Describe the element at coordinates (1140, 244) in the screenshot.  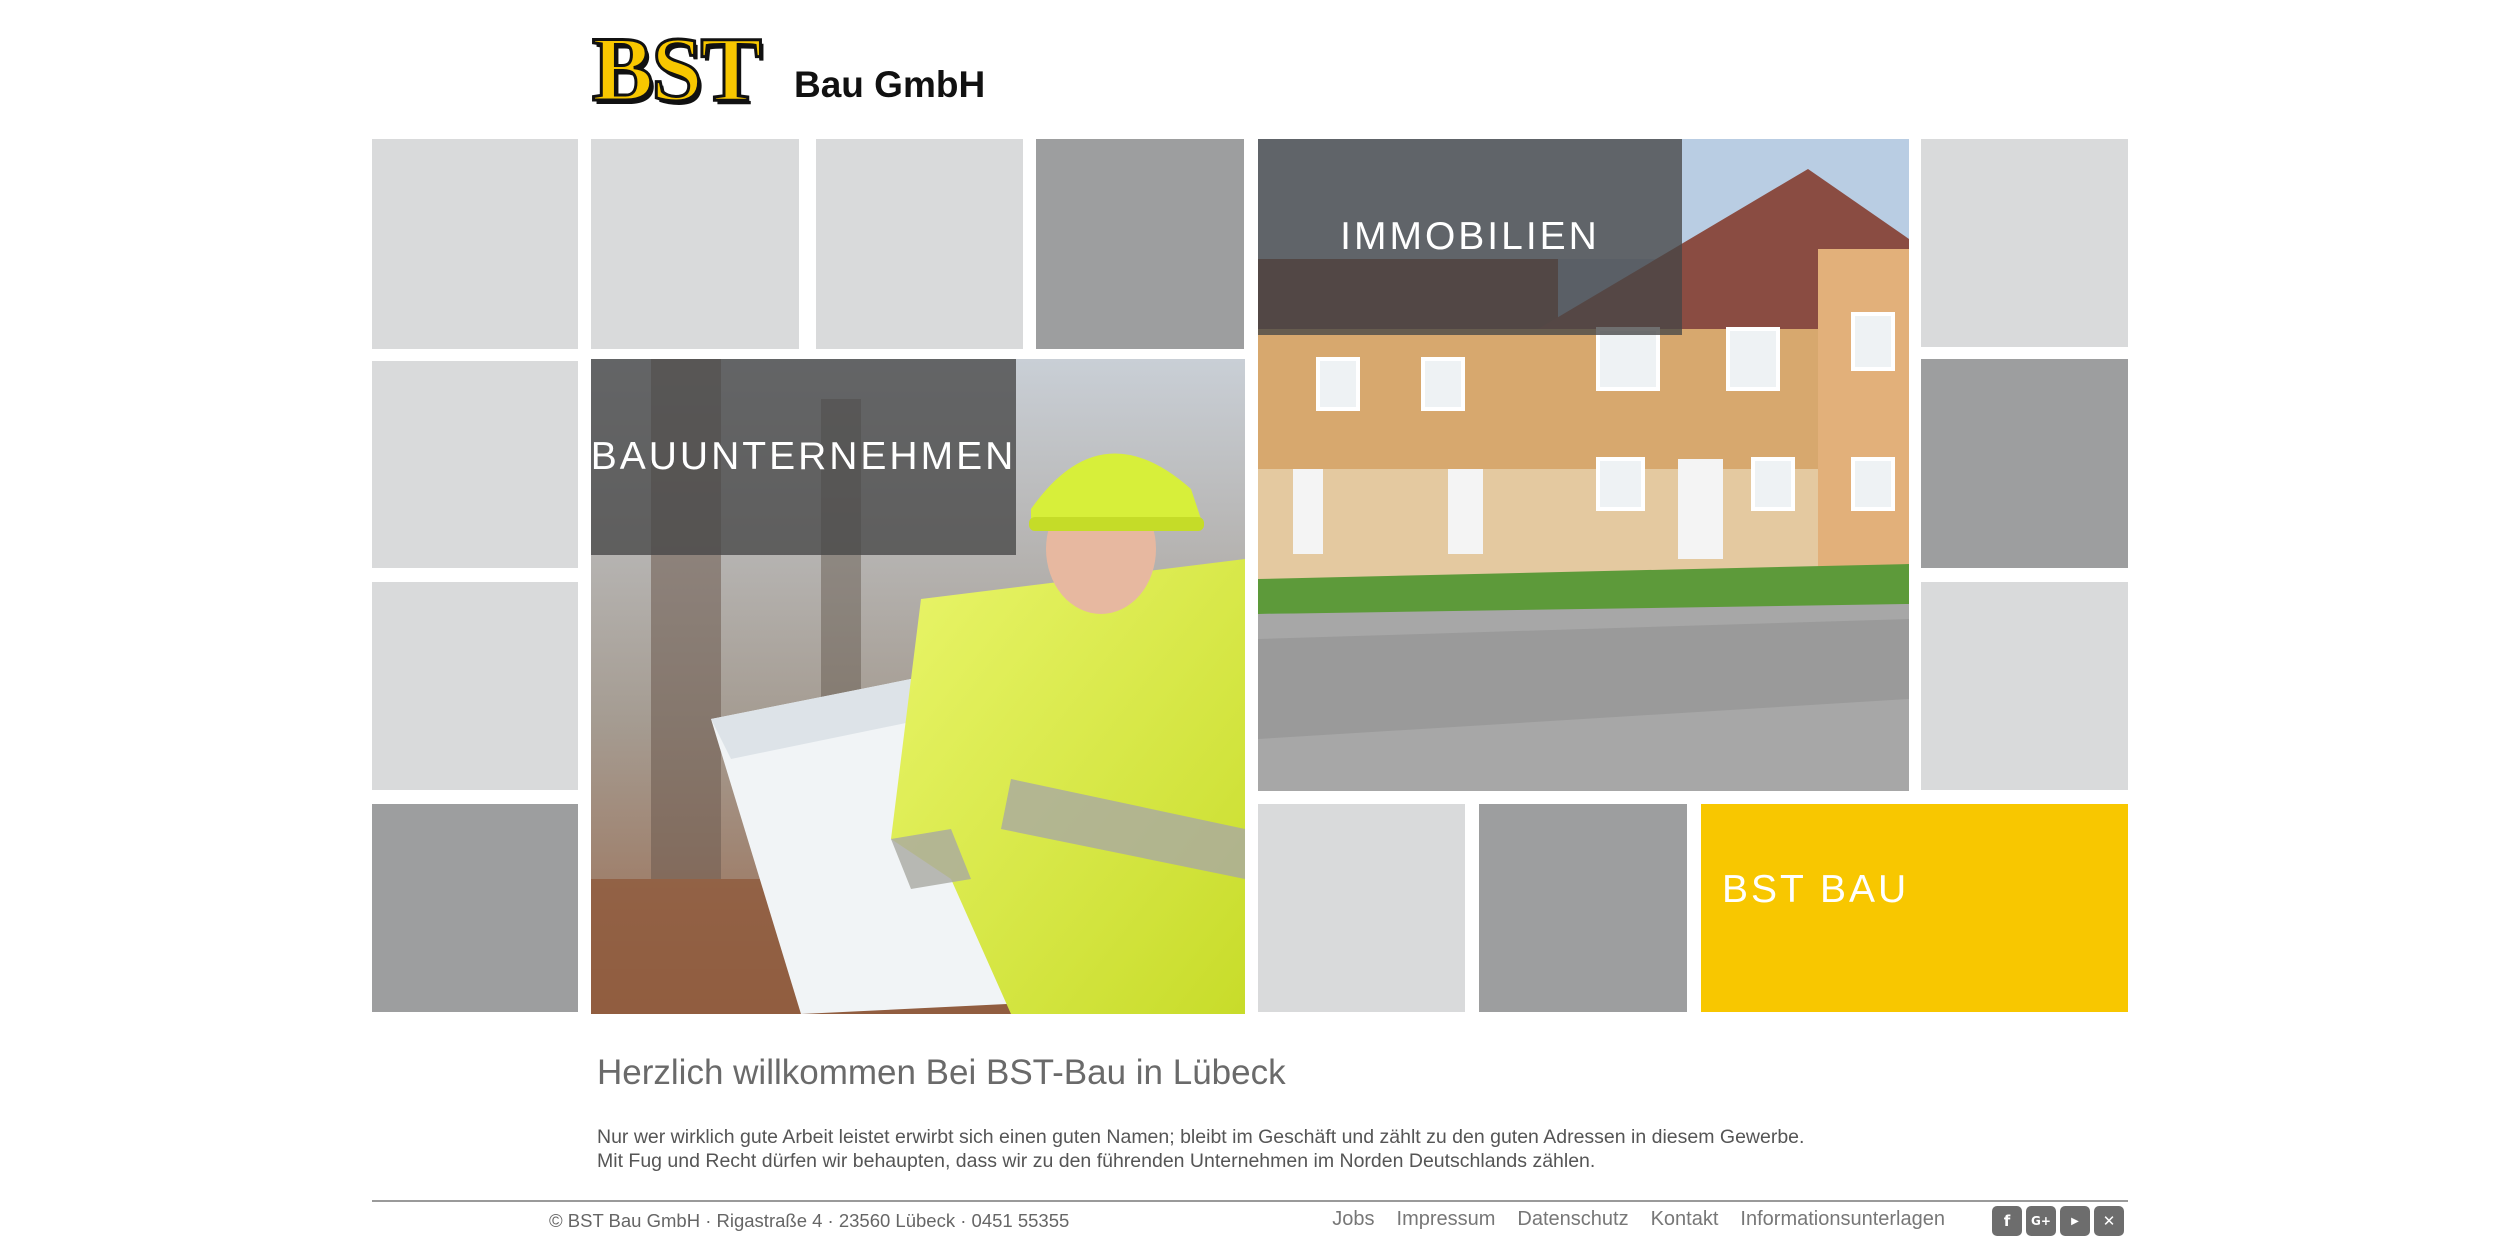
I see `tile-r1-c4` at that location.